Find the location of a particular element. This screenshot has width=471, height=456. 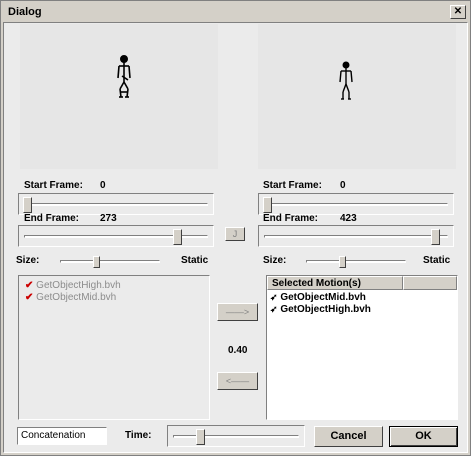

right-start-frame-value: 0 is located at coordinates (343, 185).